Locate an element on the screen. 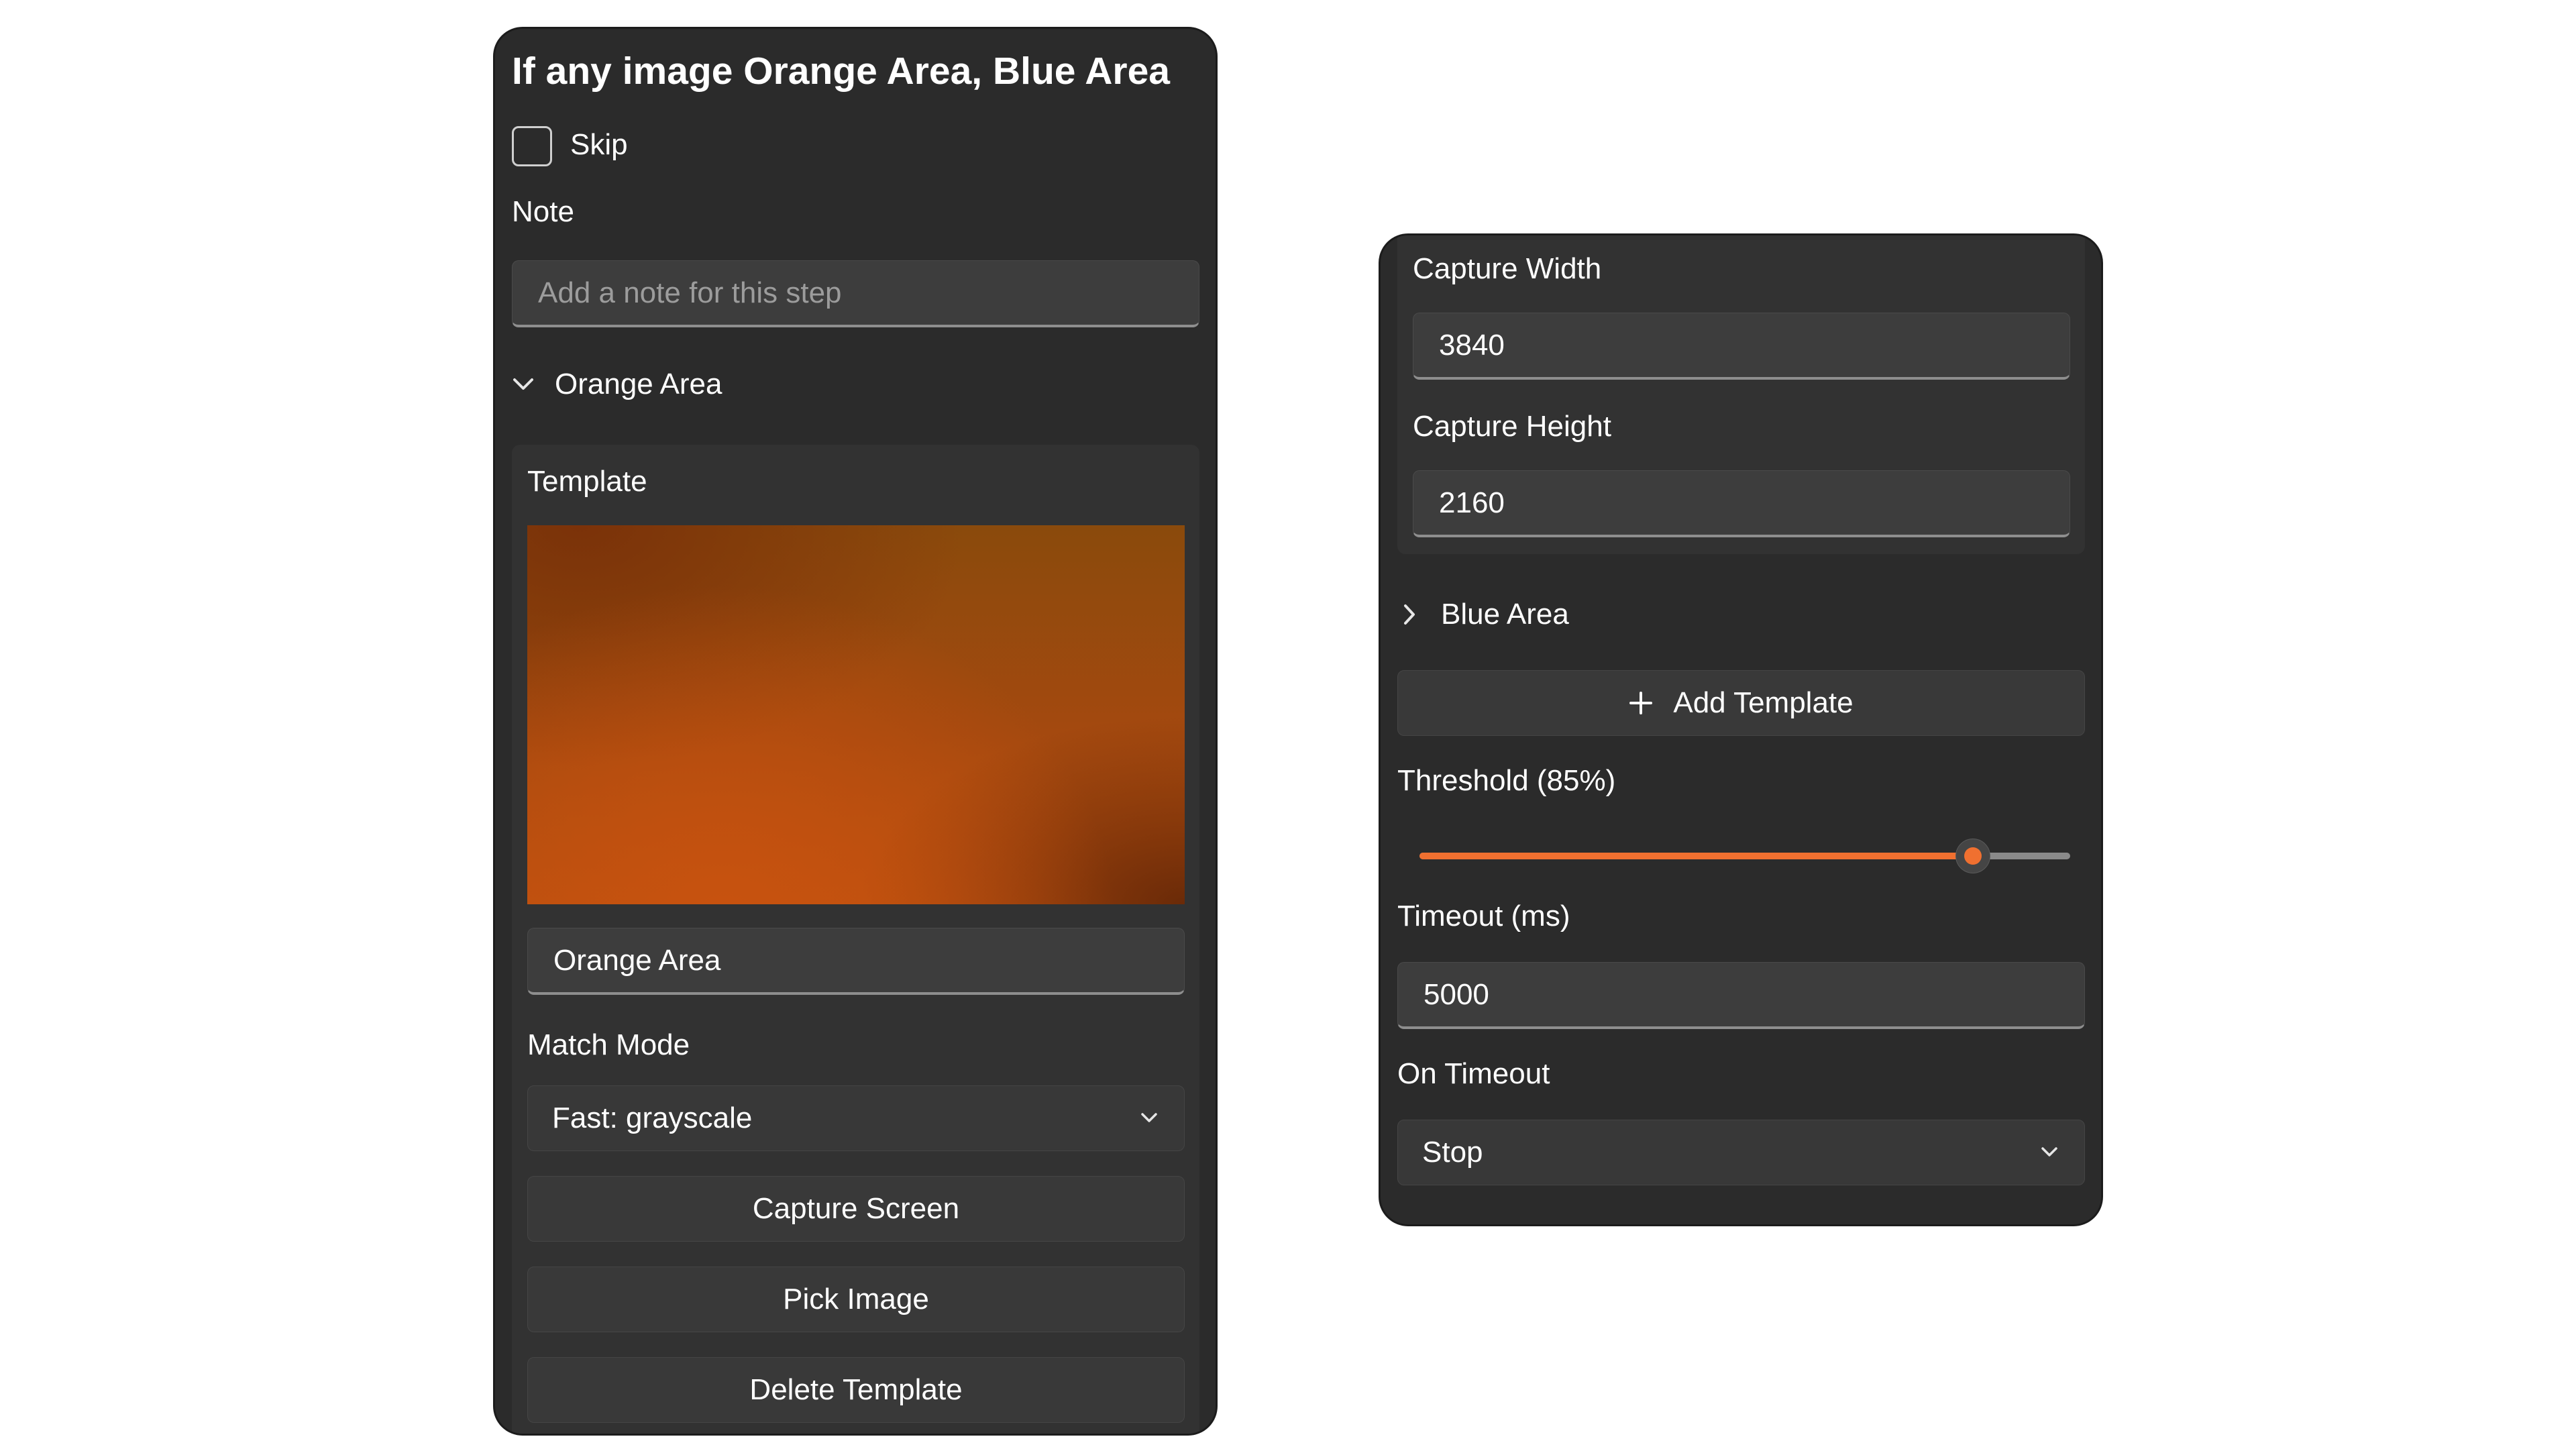 The image size is (2576, 1449). capture-width-input: 3840 is located at coordinates (1741, 346).